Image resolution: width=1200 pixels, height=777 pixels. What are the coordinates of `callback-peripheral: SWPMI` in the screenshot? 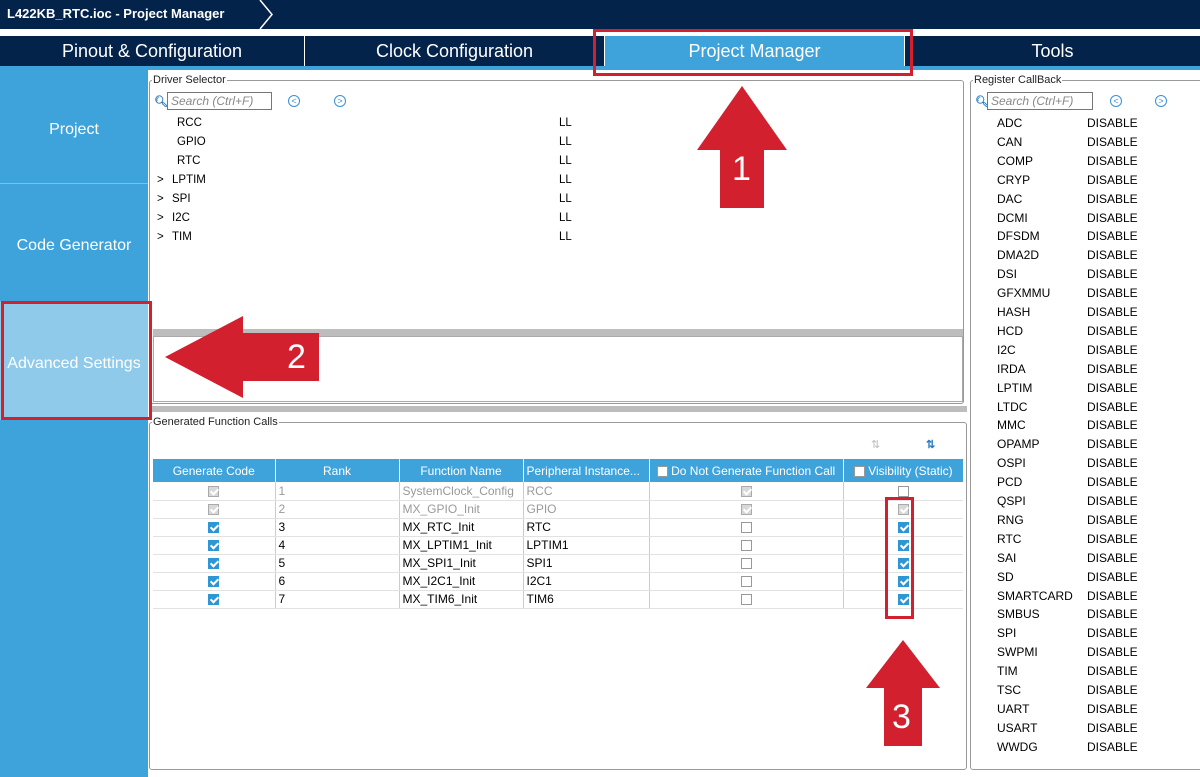 It's located at (1017, 652).